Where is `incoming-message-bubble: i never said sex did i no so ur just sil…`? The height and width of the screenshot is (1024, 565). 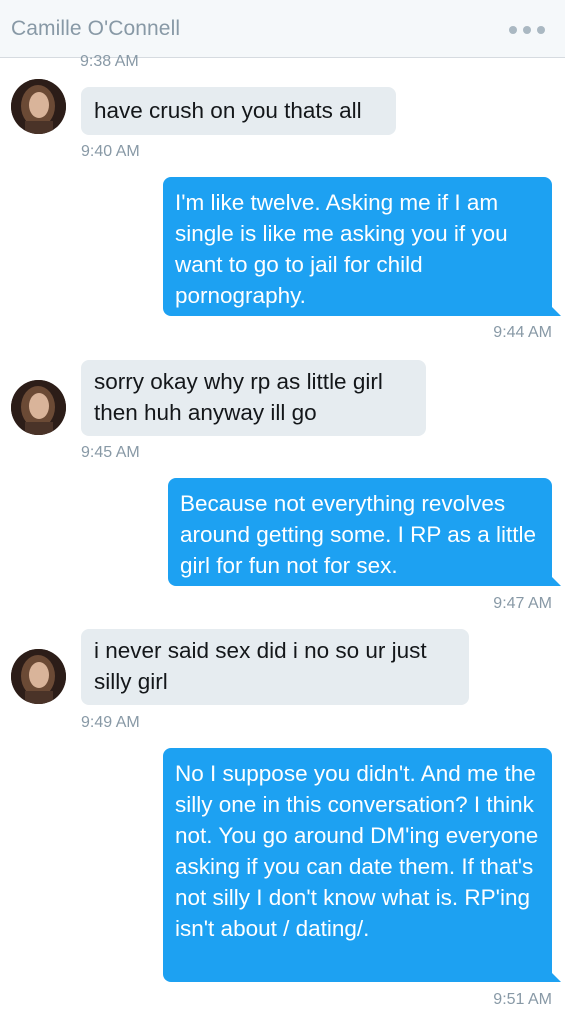 incoming-message-bubble: i never said sex did i no so ur just sil… is located at coordinates (275, 667).